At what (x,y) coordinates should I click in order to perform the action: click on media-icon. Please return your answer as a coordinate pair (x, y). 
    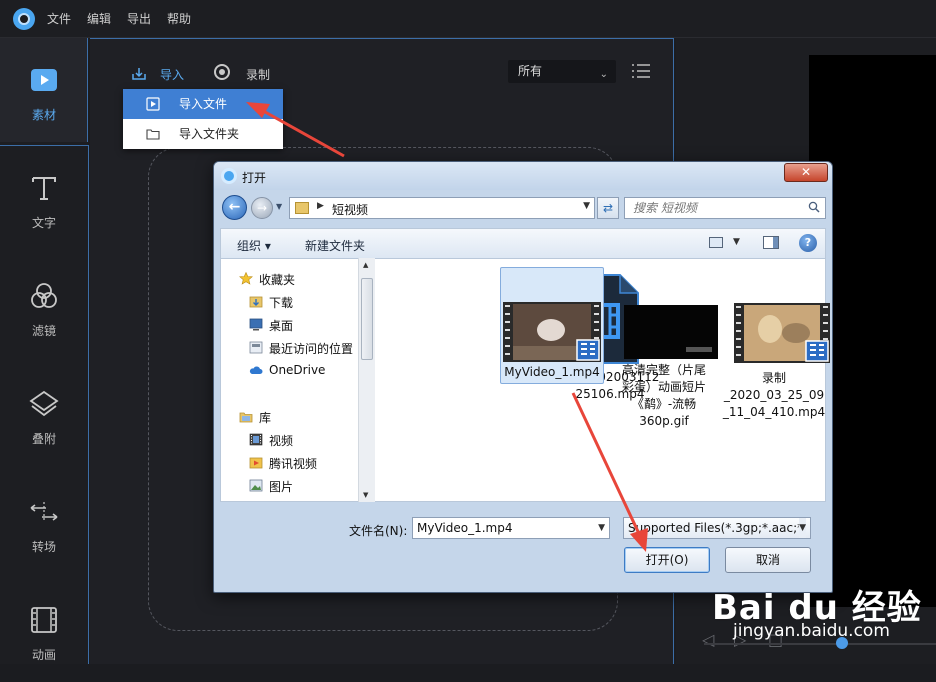
    Looking at the image, I should click on (44, 80).